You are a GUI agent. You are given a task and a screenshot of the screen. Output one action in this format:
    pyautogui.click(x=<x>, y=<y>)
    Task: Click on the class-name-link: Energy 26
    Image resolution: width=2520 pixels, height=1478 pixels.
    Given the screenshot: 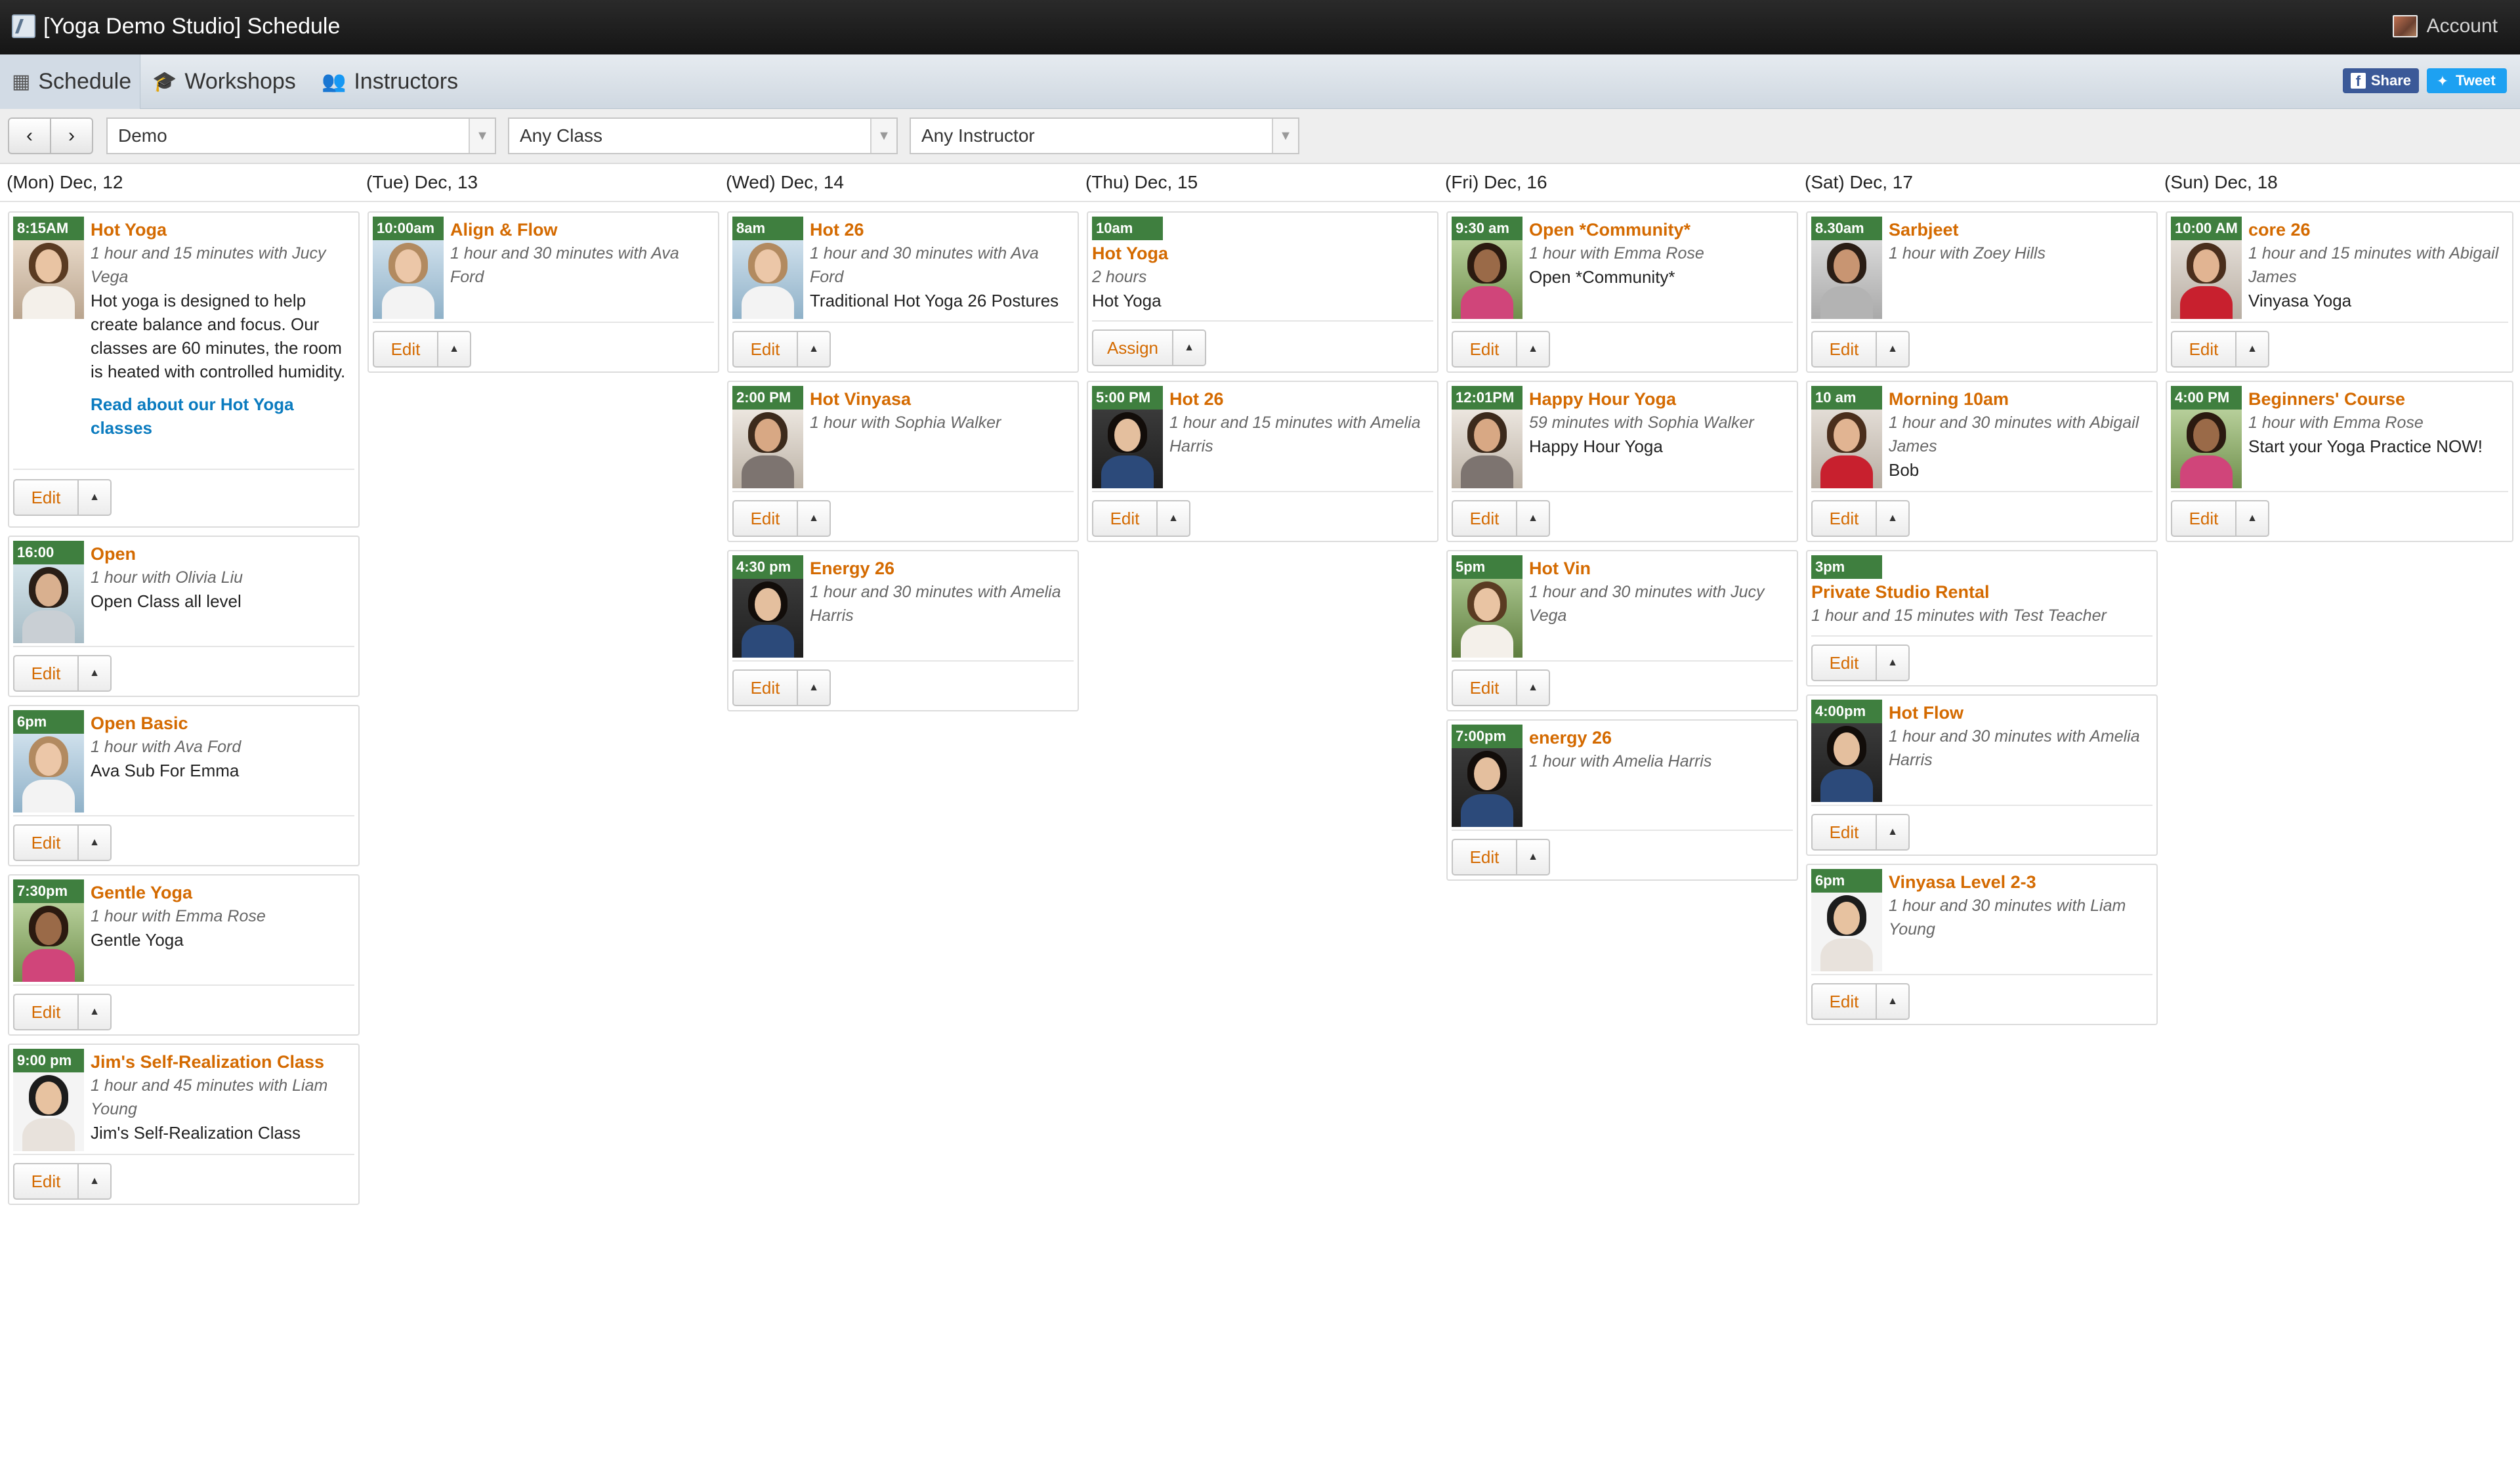 What is the action you would take?
    pyautogui.click(x=942, y=568)
    